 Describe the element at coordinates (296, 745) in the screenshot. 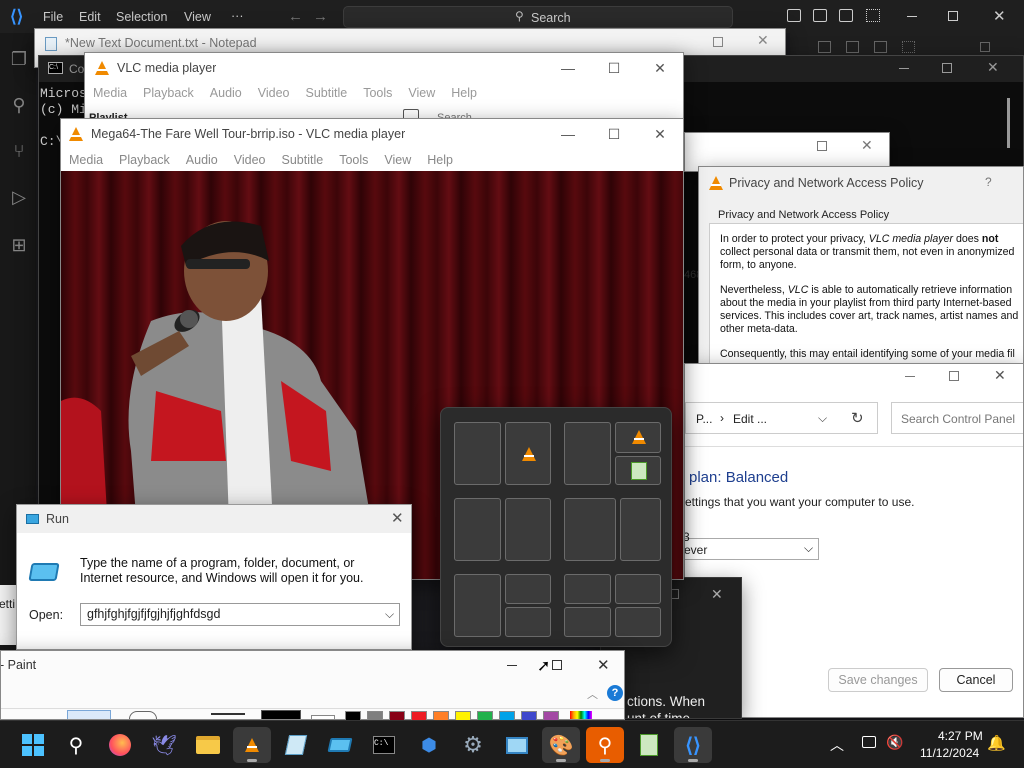

I see `notepad-taskbar-icon` at that location.